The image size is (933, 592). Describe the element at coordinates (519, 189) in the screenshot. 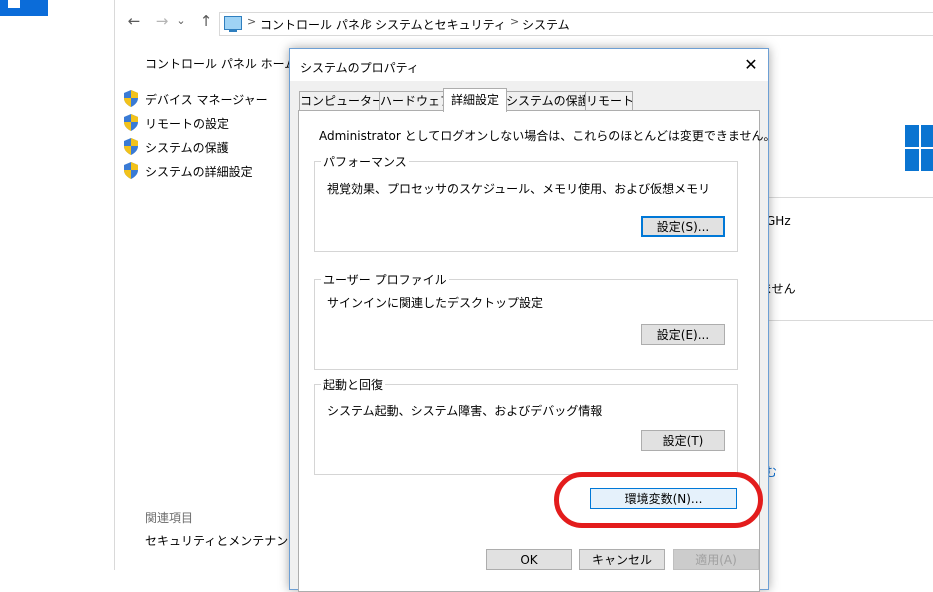

I see `performance-group-desc: 視覚効果、プロセッサのスケジュール、メモリ使用、および仮想メモリ` at that location.